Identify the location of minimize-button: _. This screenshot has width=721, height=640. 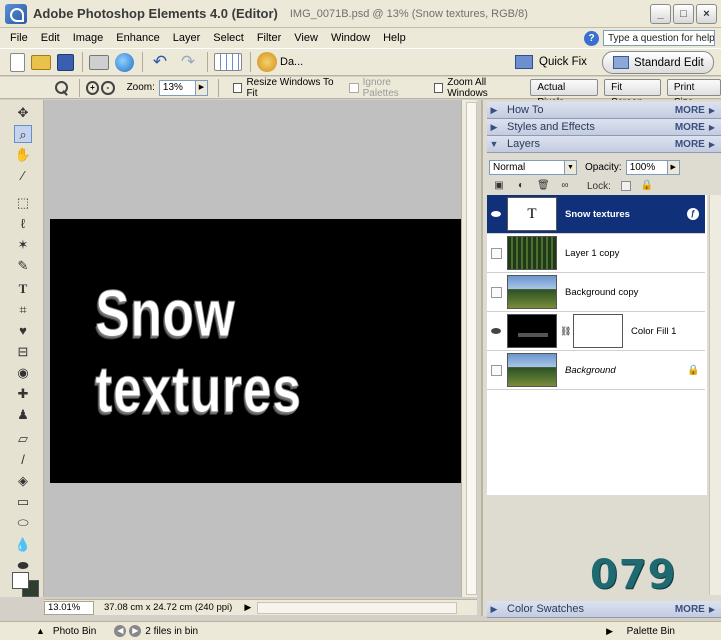
(660, 14).